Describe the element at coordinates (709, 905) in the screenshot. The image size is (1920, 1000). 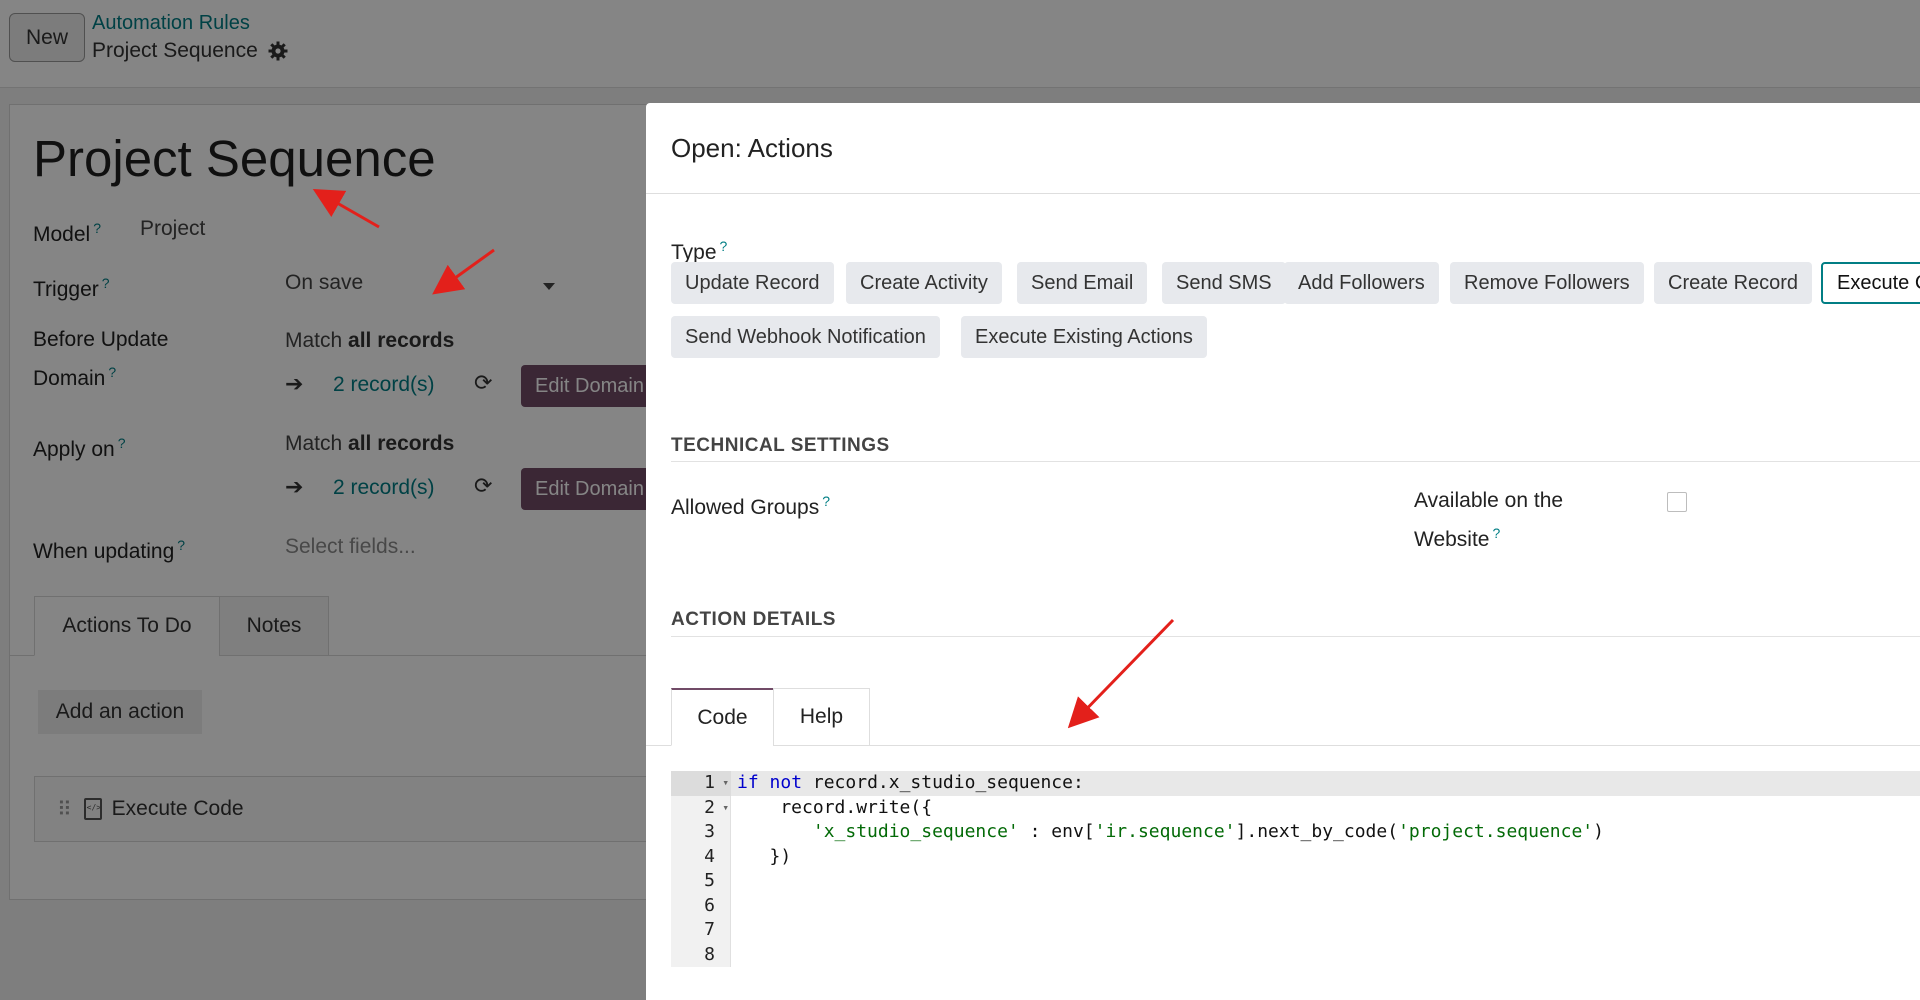
I see `line-number: 6` at that location.